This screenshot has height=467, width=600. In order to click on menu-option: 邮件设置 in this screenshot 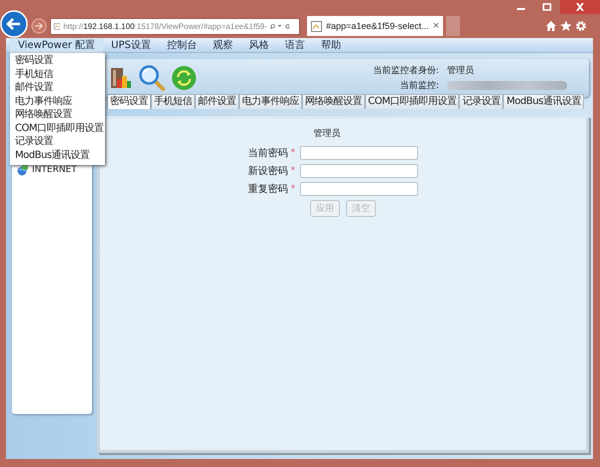, I will do `click(57, 87)`.